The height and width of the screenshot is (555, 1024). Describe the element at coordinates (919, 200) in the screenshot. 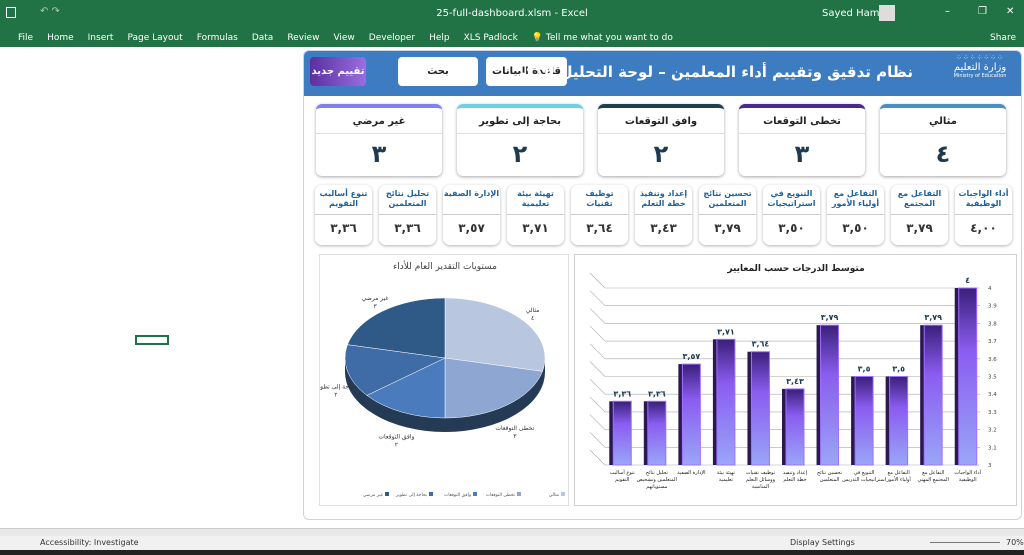

I see `criterion-label: التفاعل مع المجتمع` at that location.